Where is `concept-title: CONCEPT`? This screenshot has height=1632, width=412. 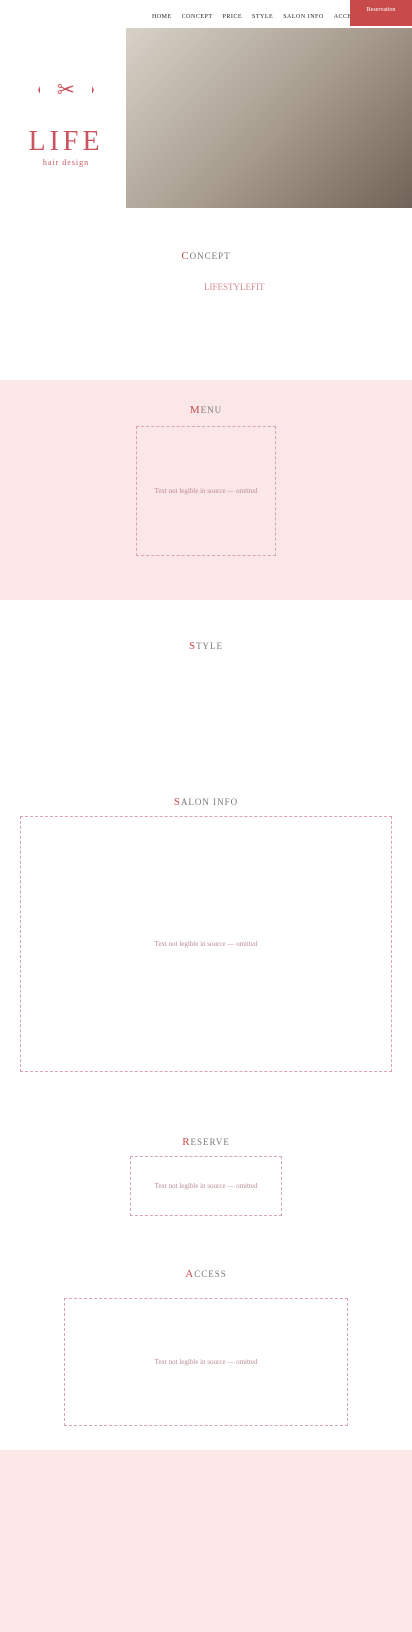 concept-title: CONCEPT is located at coordinates (206, 256).